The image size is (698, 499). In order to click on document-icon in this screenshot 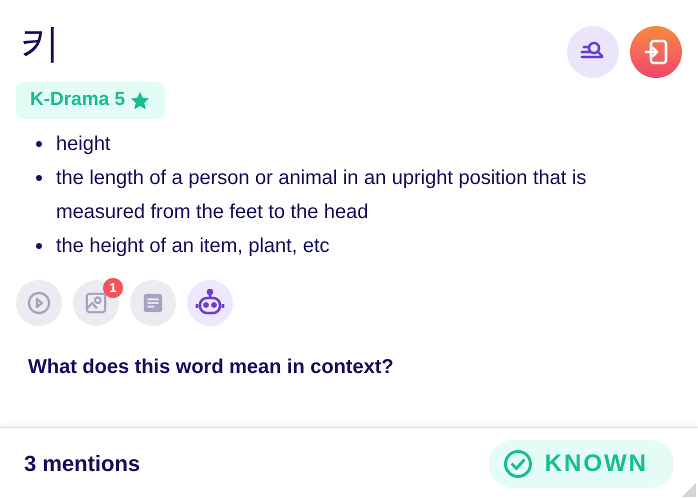, I will do `click(153, 303)`.